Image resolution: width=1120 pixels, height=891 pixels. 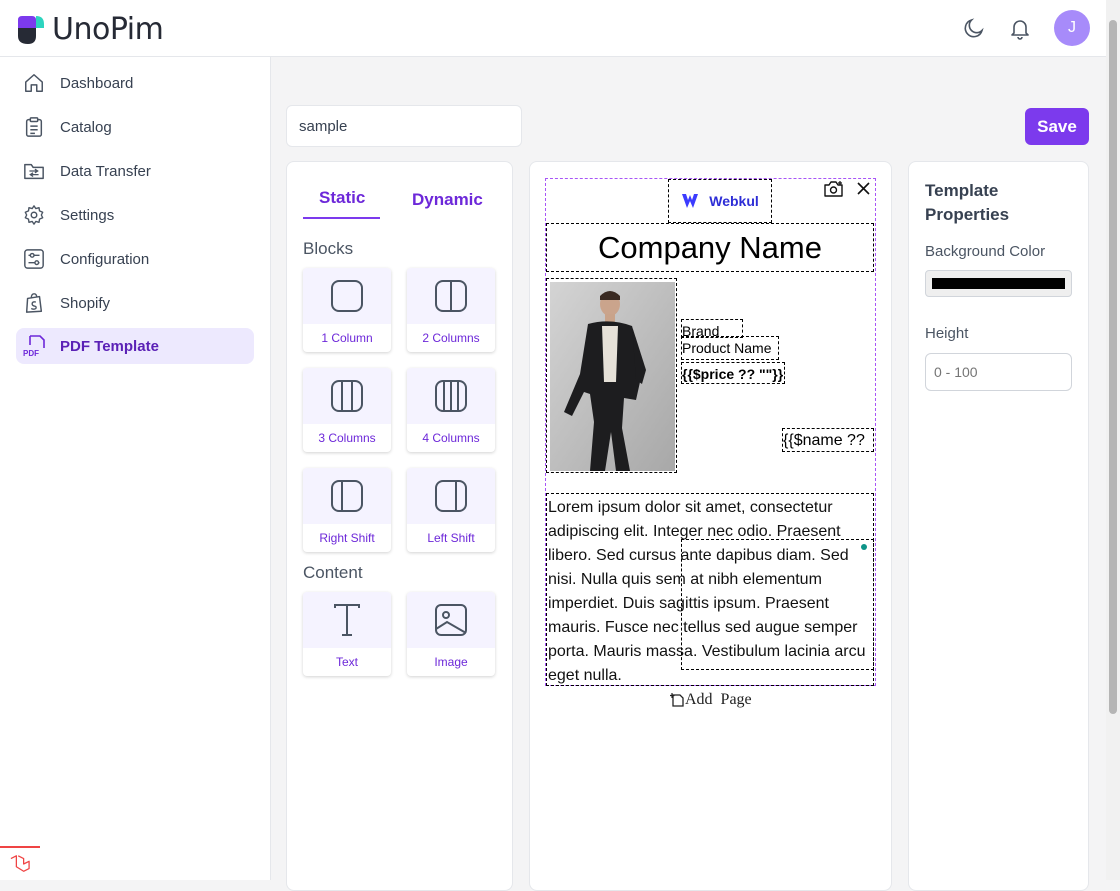 What do you see at coordinates (341, 218) in the screenshot?
I see `active-tab-indicator` at bounding box center [341, 218].